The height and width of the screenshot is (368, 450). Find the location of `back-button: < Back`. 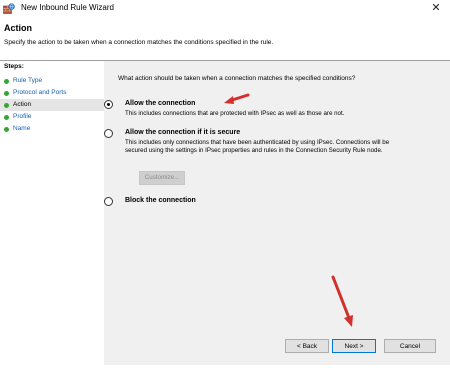

back-button: < Back is located at coordinates (307, 346).